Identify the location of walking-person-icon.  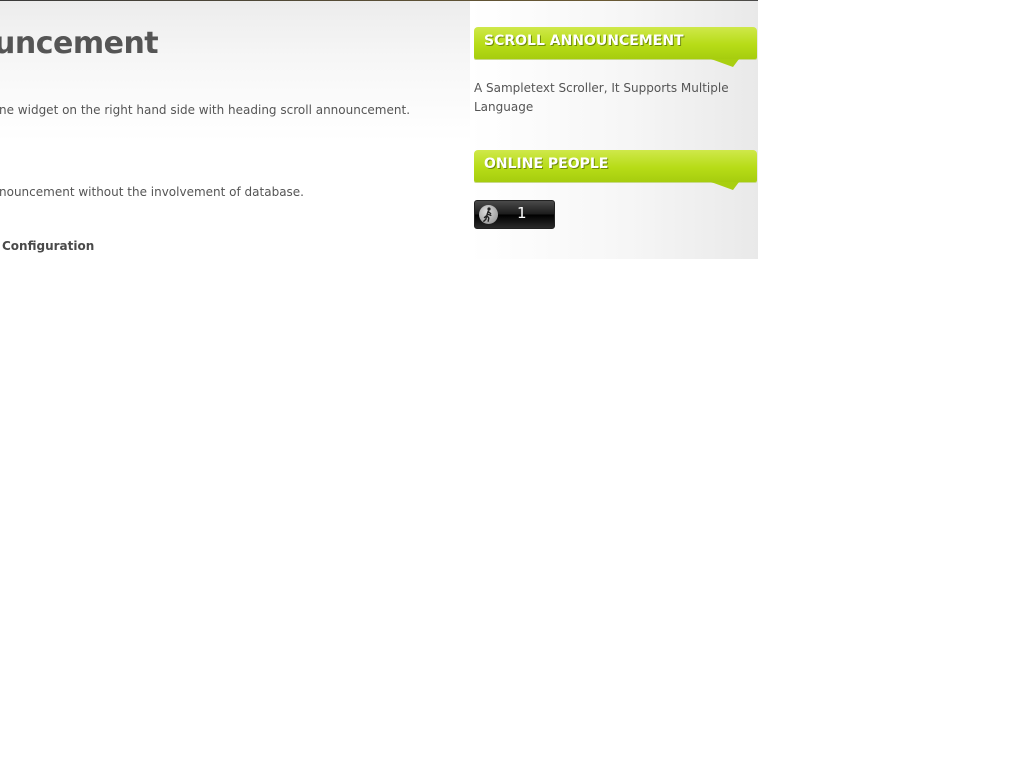
(488, 214).